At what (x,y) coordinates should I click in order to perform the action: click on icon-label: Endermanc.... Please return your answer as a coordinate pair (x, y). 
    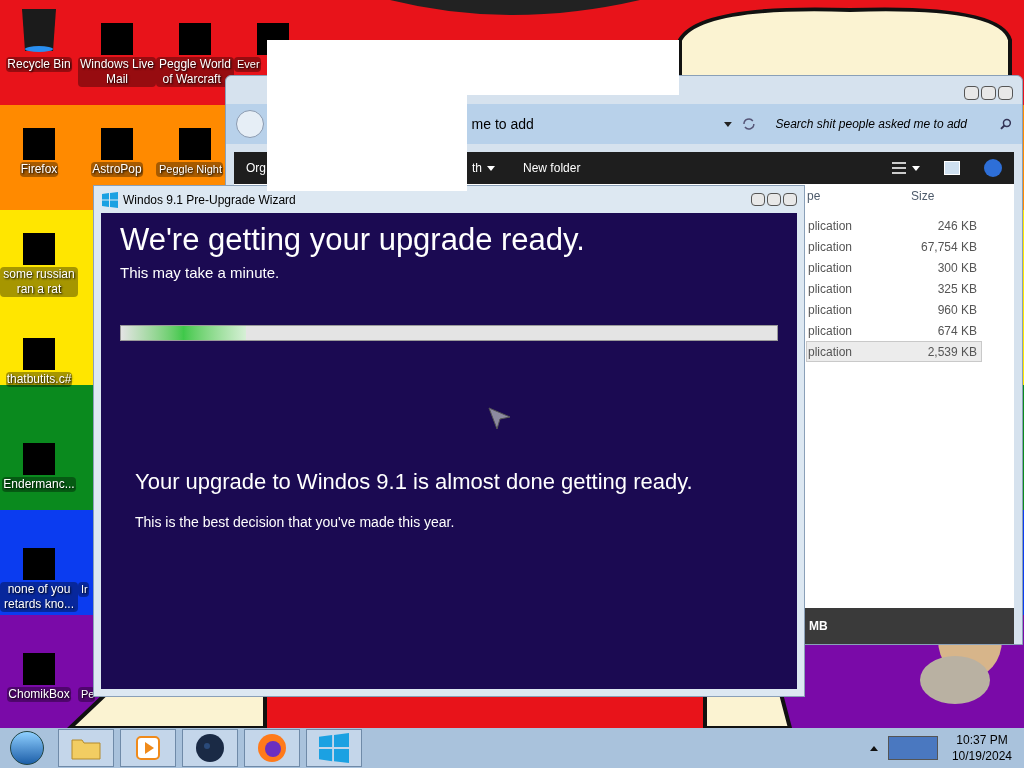
    Looking at the image, I should click on (39, 484).